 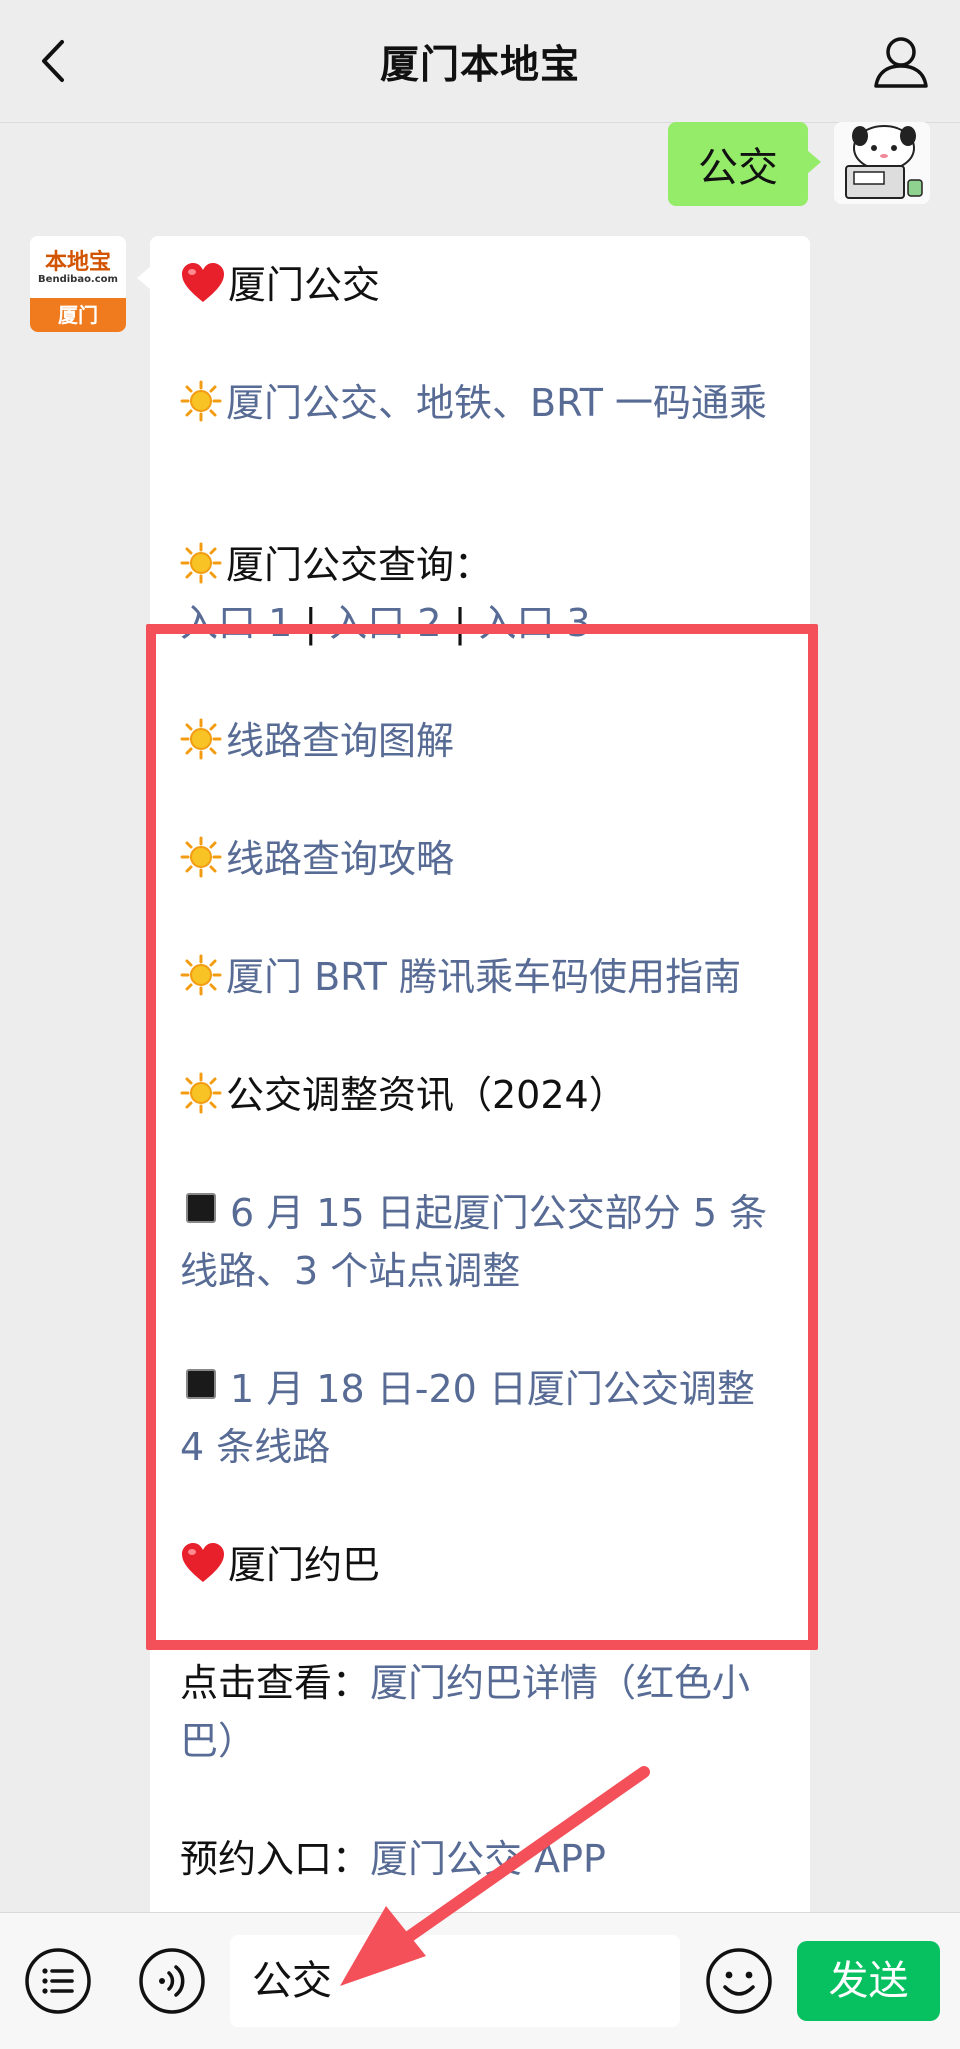 I want to click on bus-news-heading: 公交调整资讯（2024）, so click(x=426, y=1095).